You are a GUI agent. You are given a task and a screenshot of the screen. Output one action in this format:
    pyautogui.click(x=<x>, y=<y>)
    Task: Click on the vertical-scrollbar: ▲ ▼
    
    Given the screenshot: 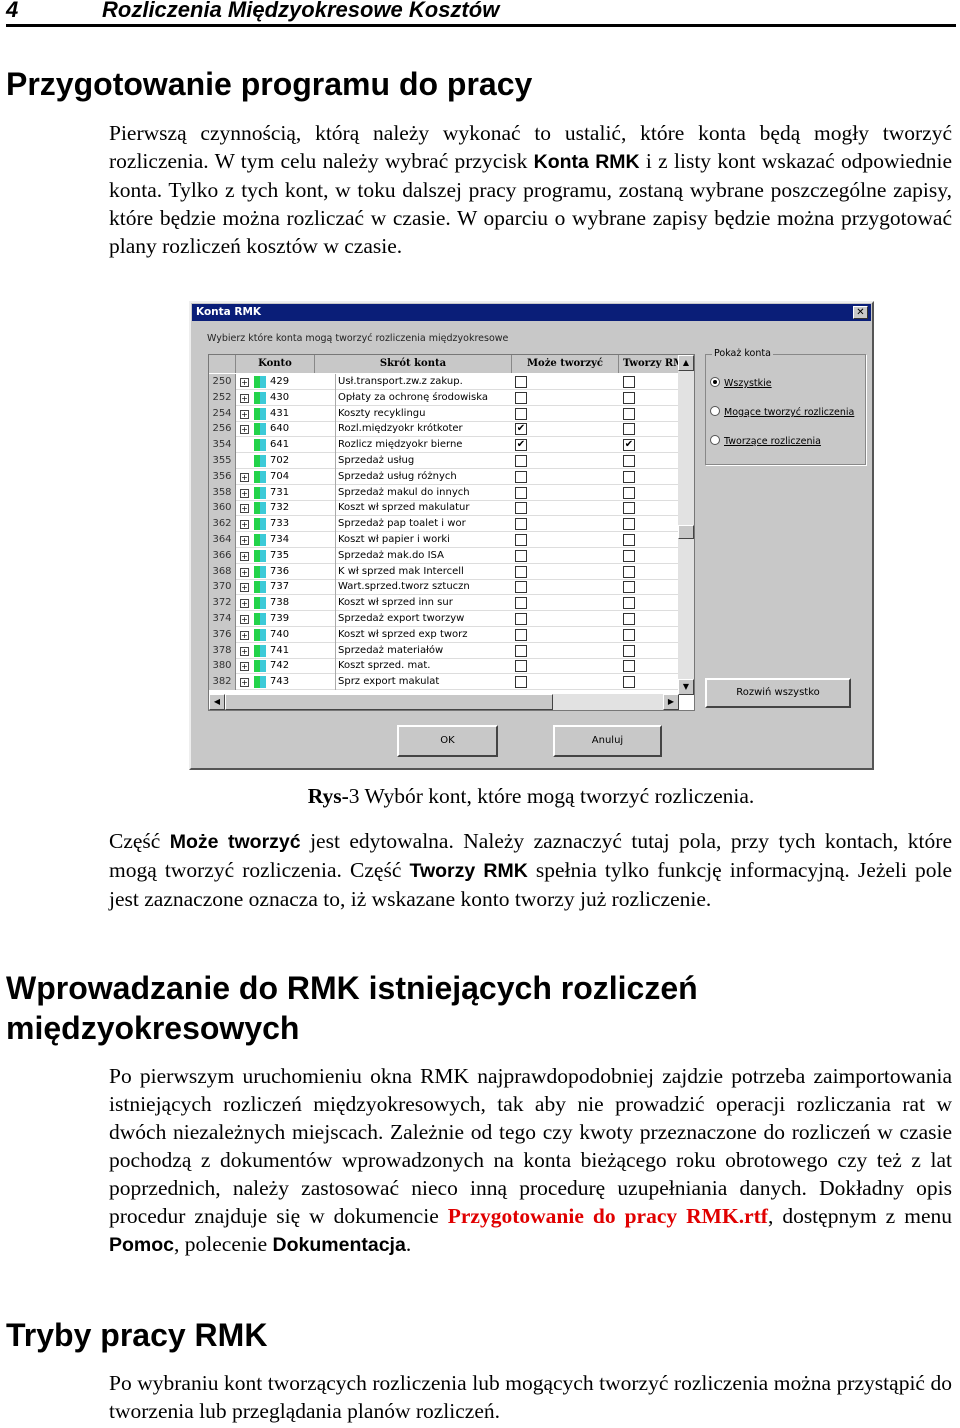 What is the action you would take?
    pyautogui.click(x=686, y=525)
    